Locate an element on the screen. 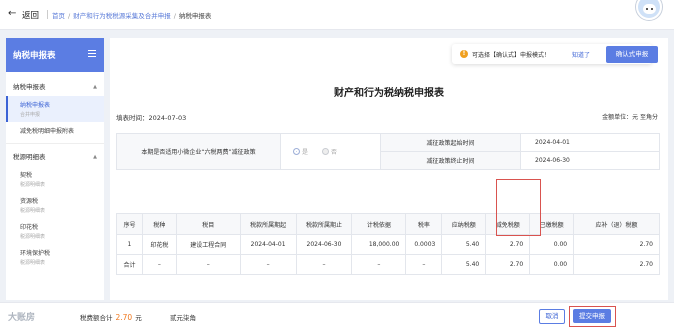 The height and width of the screenshot is (330, 674). back-button: 返回 is located at coordinates (30, 15).